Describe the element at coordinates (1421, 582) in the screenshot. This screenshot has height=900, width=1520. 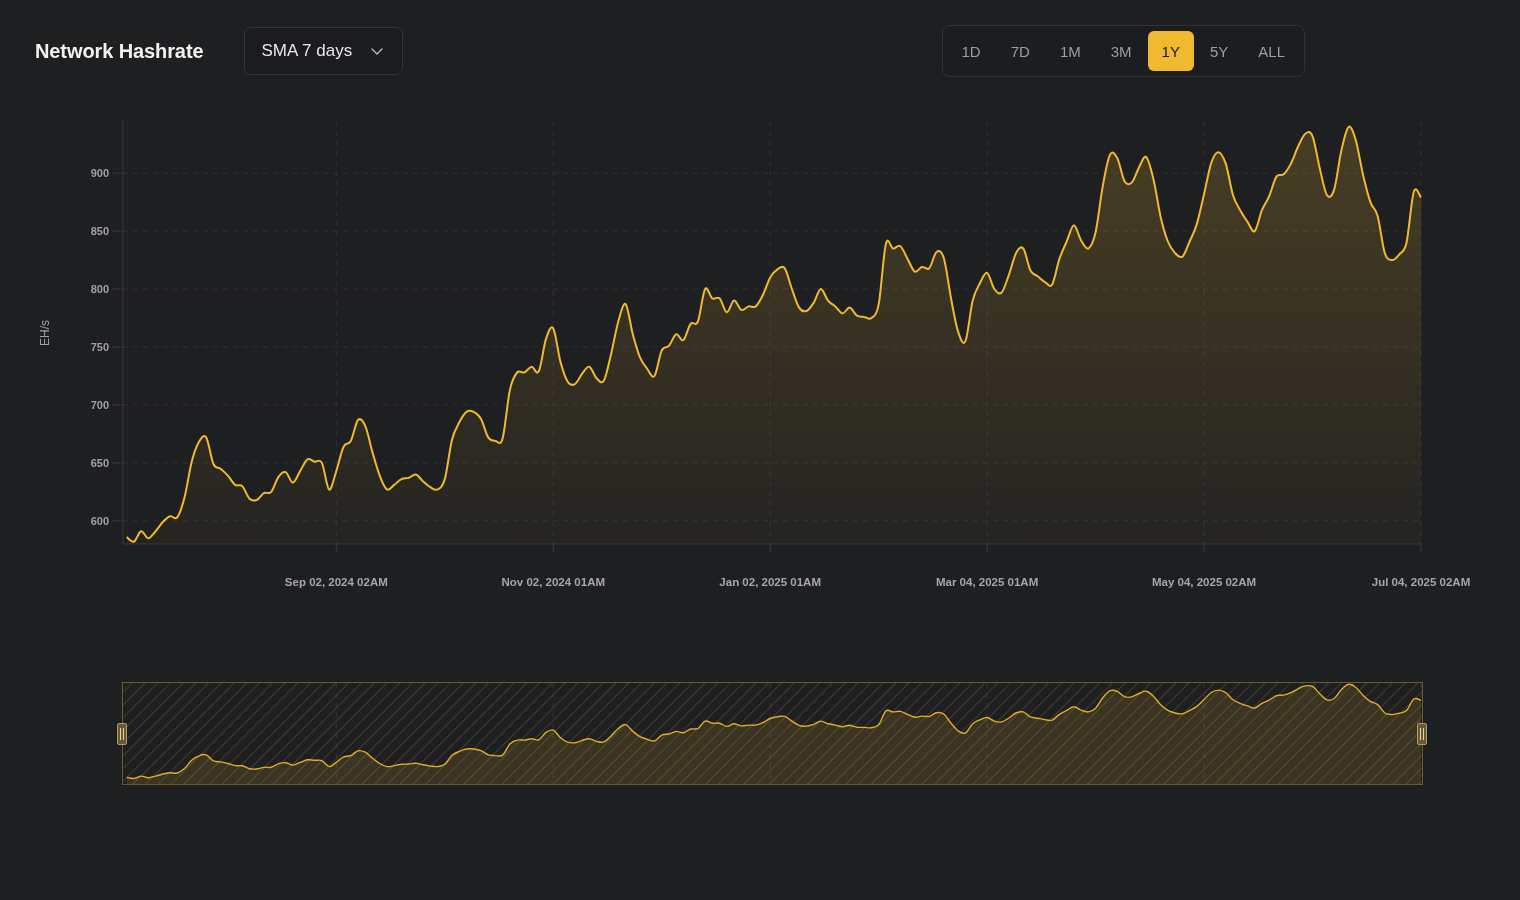
I see `x-tick-label: Jul 04, 2025 02AM` at that location.